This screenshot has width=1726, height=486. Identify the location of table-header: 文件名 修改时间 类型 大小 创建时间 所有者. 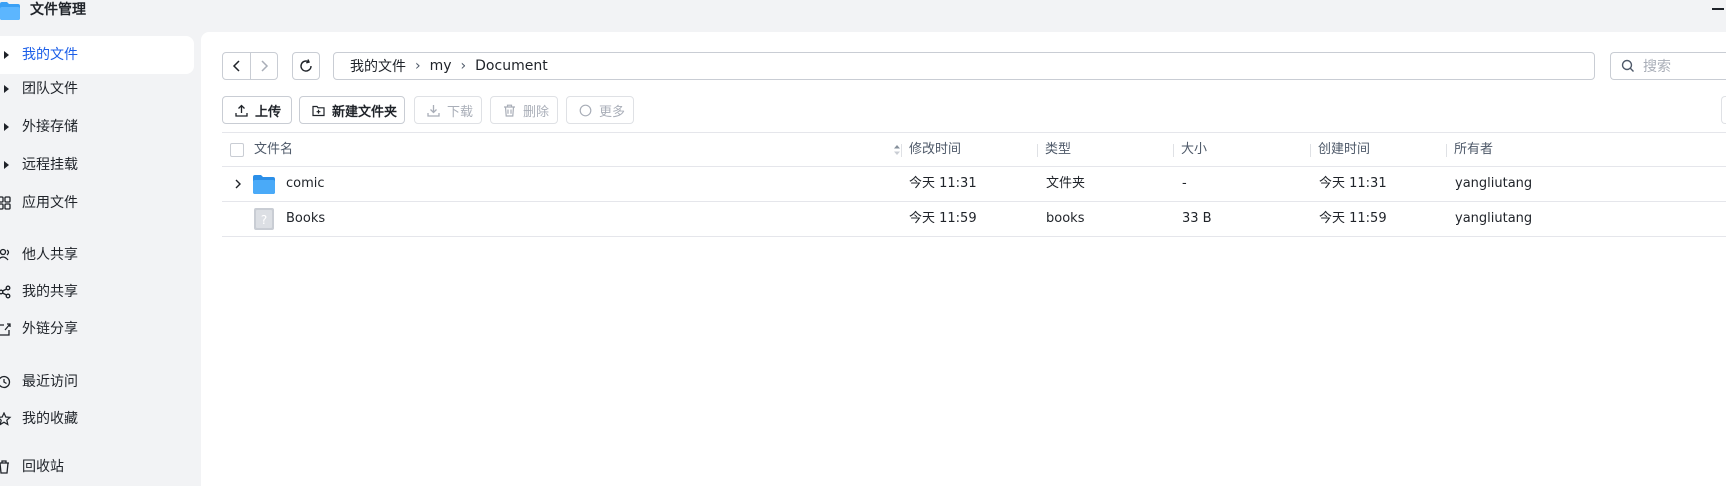
(974, 149).